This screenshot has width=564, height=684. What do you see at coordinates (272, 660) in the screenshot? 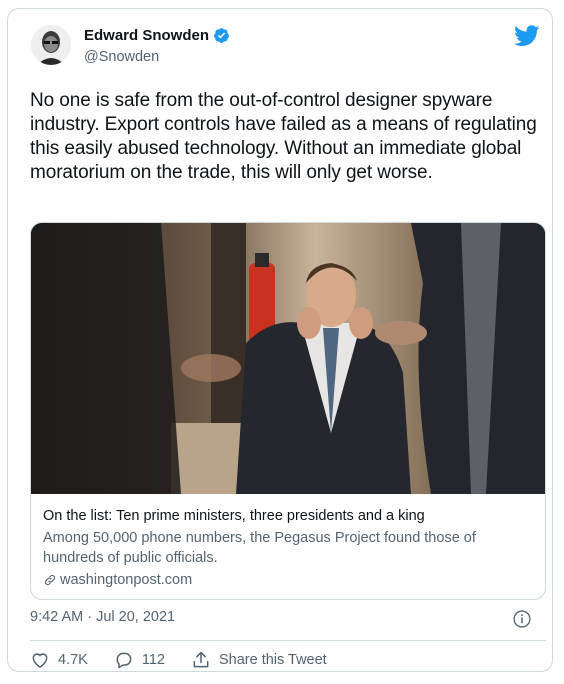
I see `share-label: Share this Tweet` at bounding box center [272, 660].